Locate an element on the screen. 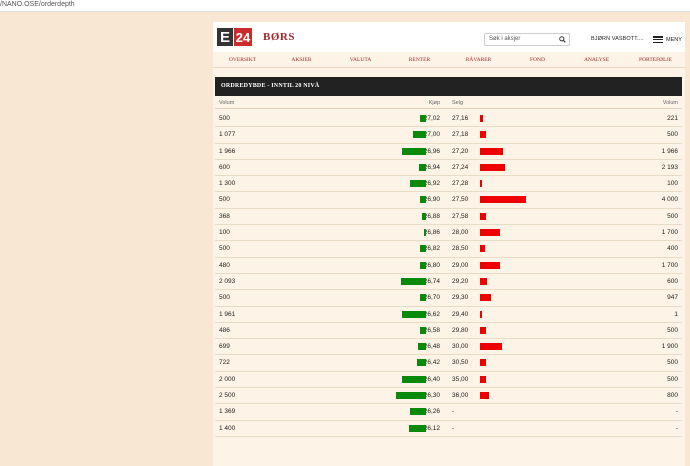  nav-analyse: ANALYSE is located at coordinates (596, 59).